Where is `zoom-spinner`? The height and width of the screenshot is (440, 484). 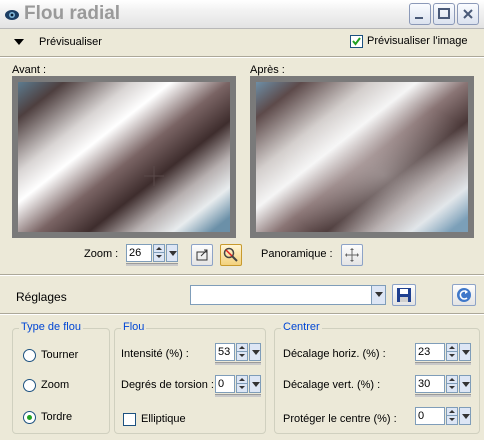 zoom-spinner is located at coordinates (159, 253).